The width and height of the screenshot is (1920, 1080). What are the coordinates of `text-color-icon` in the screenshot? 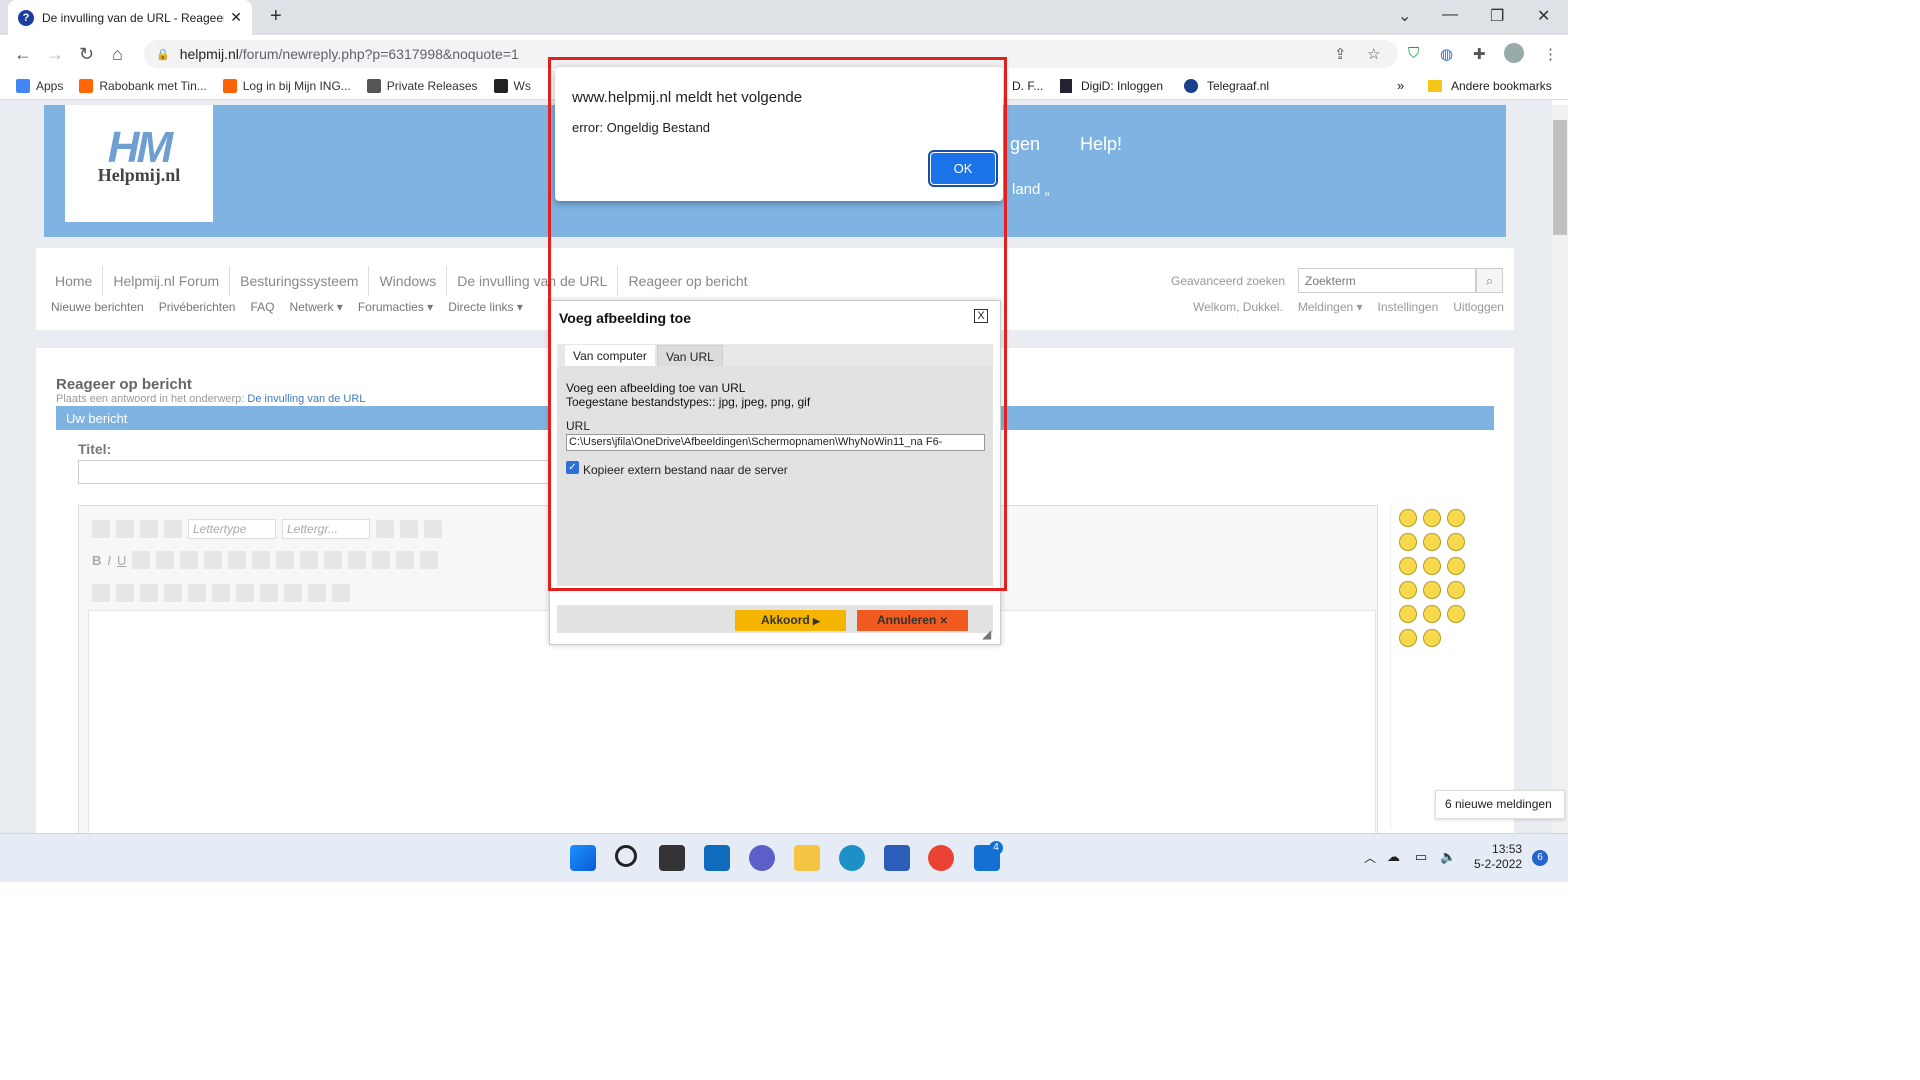 It's located at (385, 529).